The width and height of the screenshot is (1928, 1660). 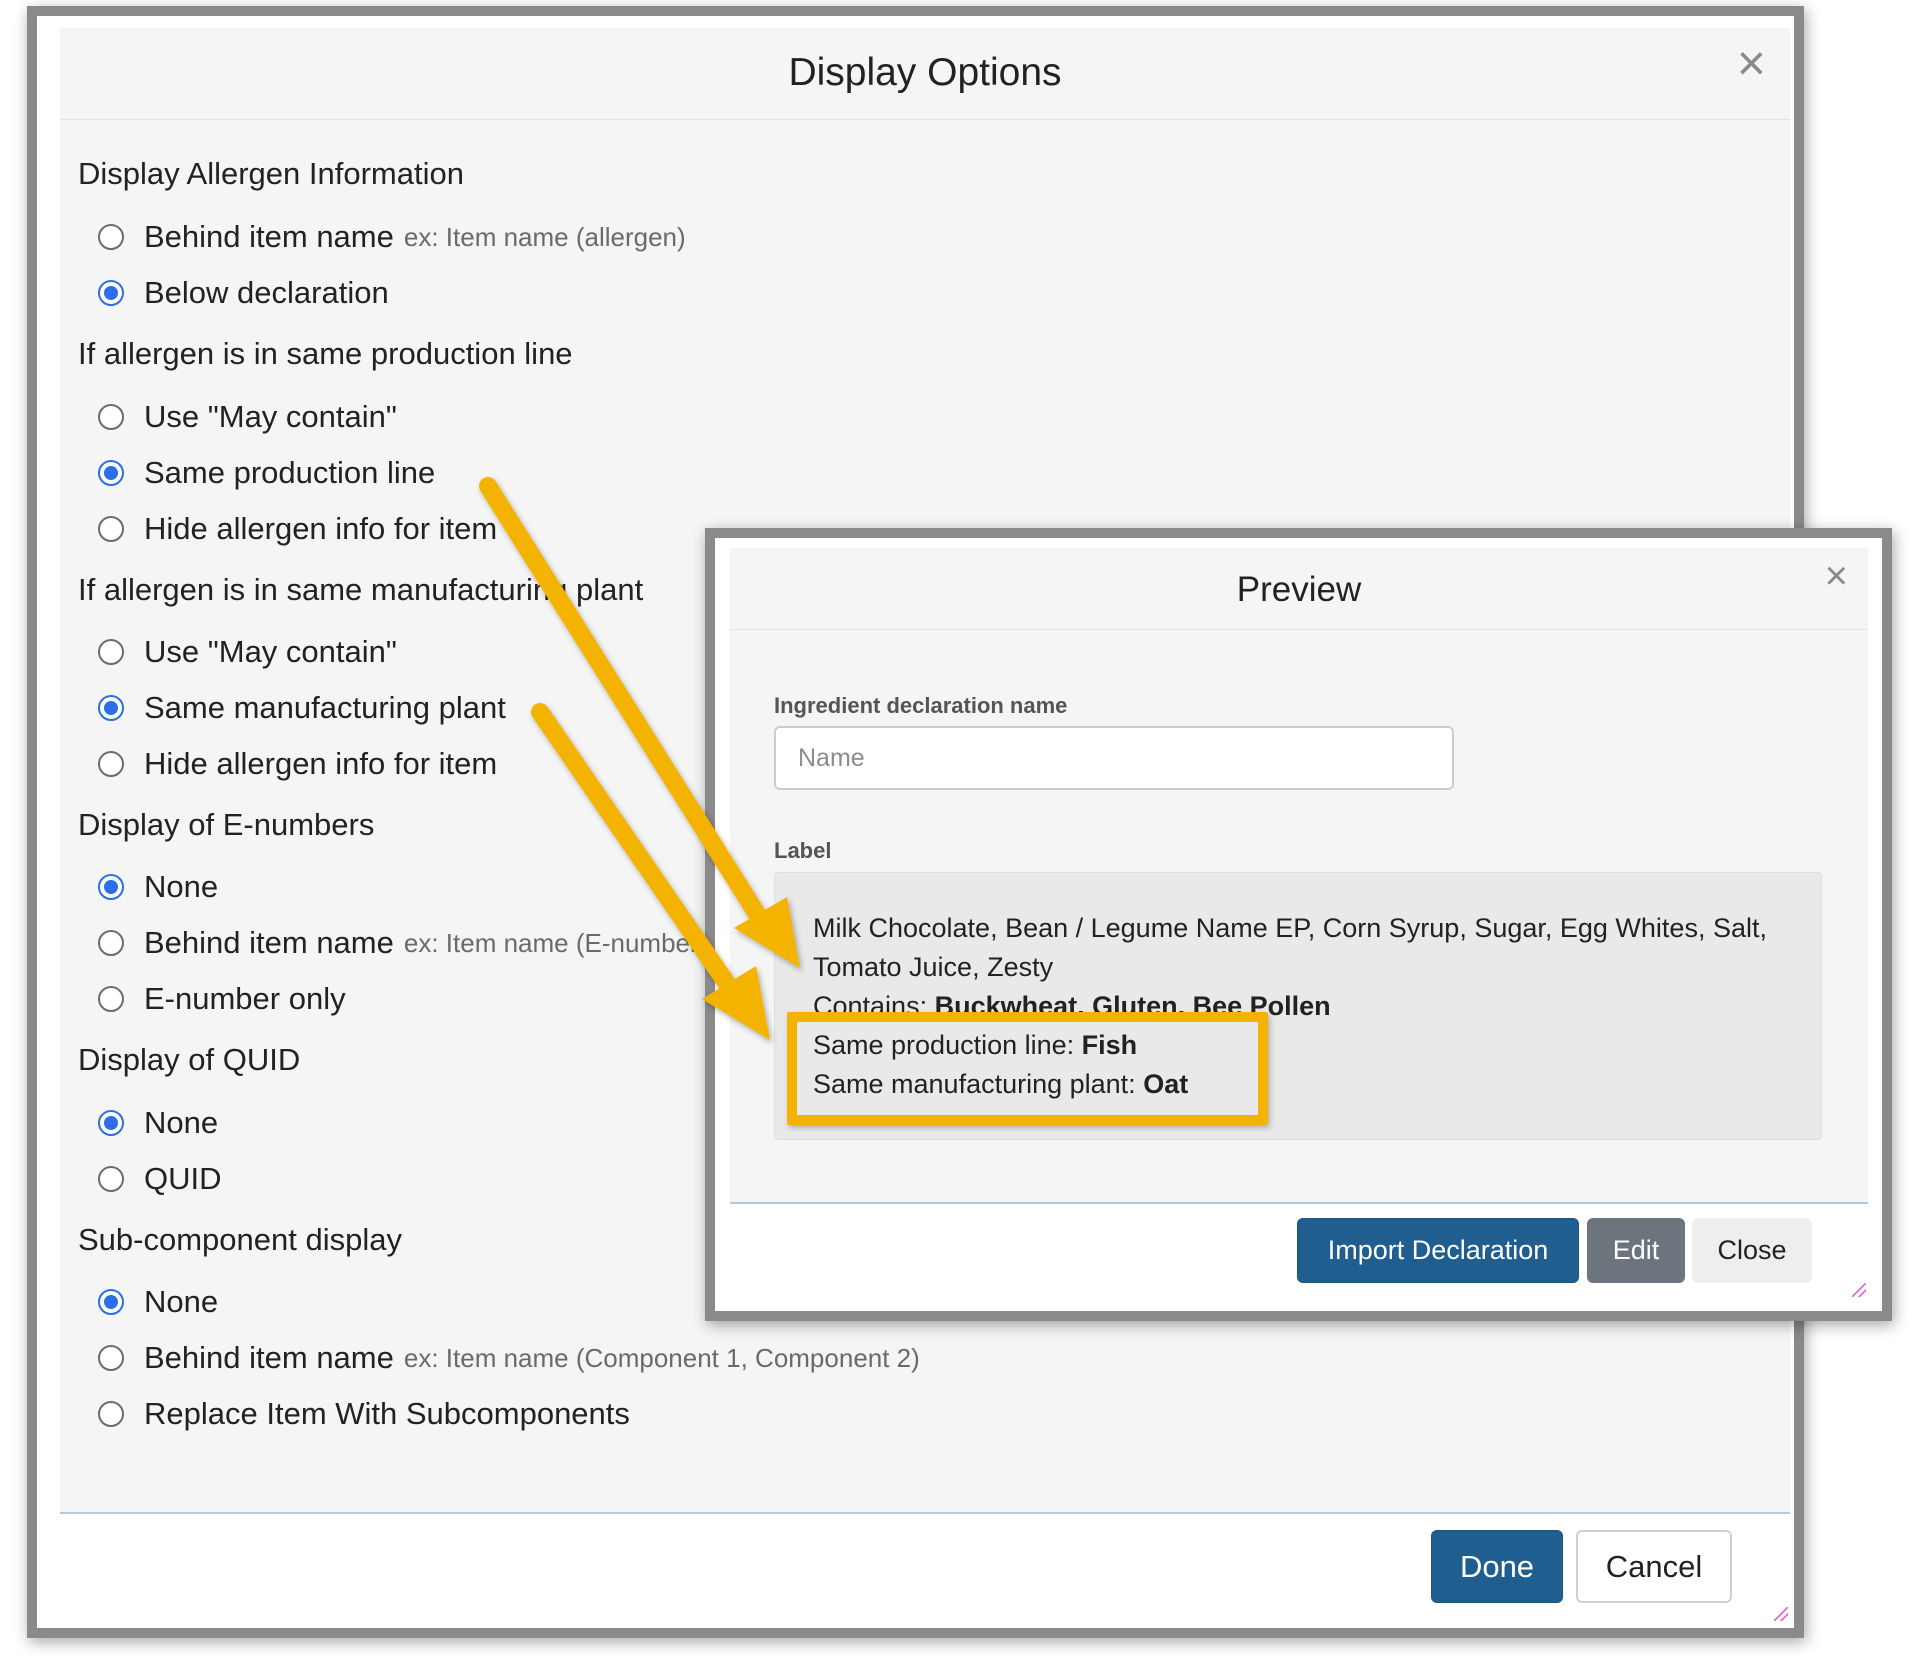 I want to click on radio-option-plant-may-contain: Use "May contain", so click(x=247, y=652).